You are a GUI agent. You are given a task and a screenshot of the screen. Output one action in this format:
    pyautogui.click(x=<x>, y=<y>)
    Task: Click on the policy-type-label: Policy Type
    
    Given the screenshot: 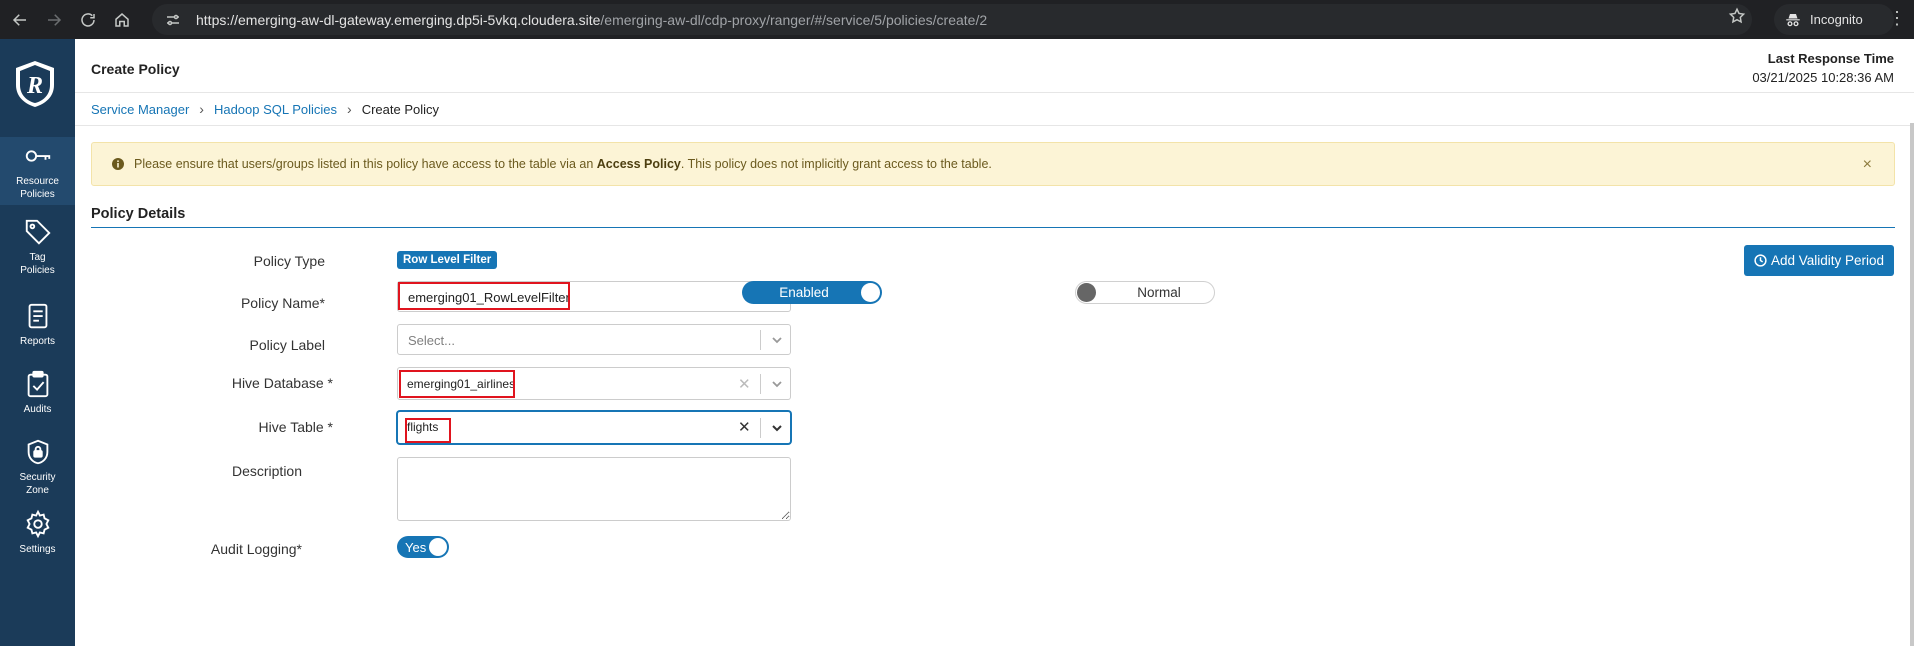 What is the action you would take?
    pyautogui.click(x=289, y=261)
    